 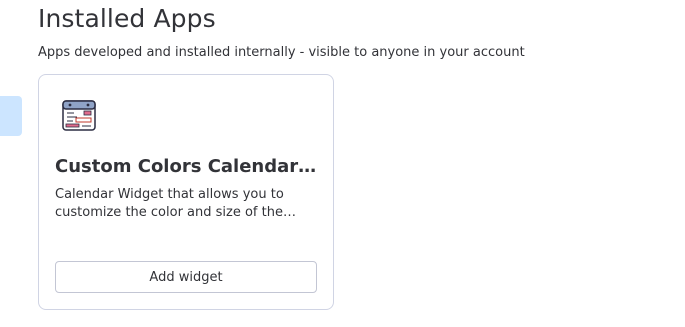 I want to click on calendar-icon, so click(x=79, y=115).